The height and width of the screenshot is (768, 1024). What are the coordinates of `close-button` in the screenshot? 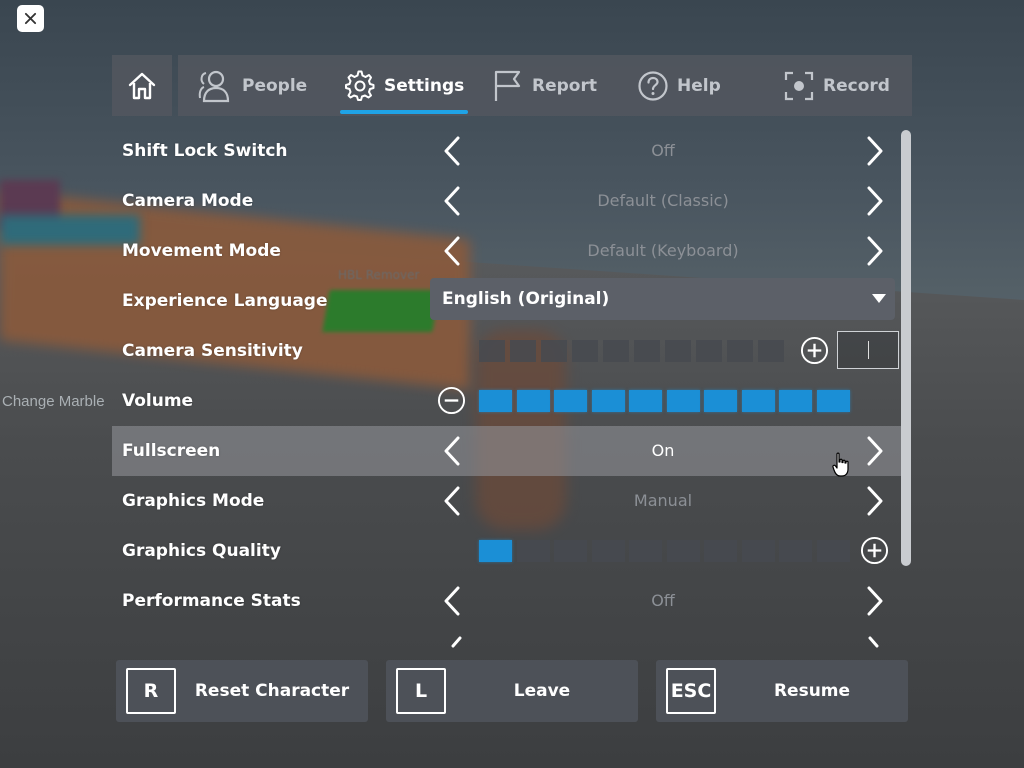 It's located at (30, 18).